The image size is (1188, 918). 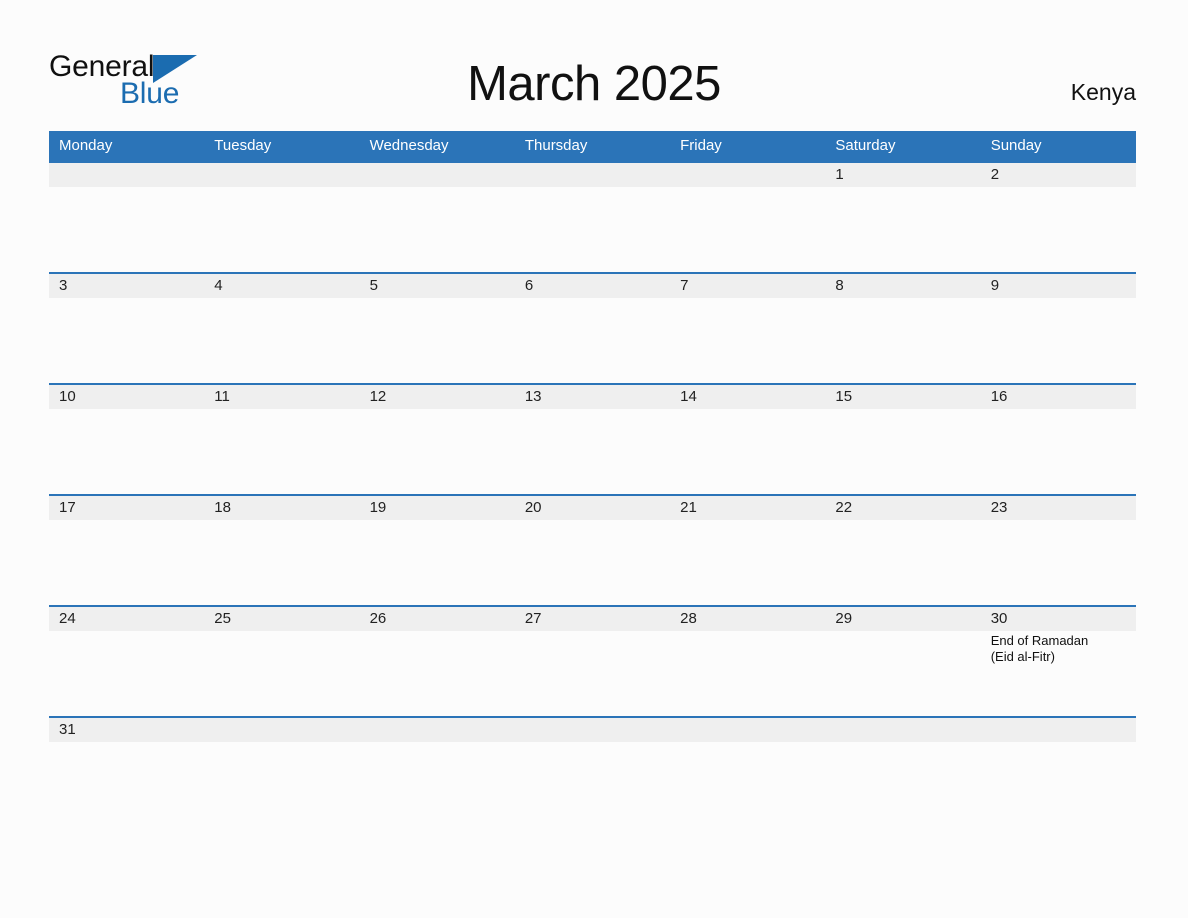 I want to click on weekday-header-tuesday: Tuesday, so click(x=243, y=145).